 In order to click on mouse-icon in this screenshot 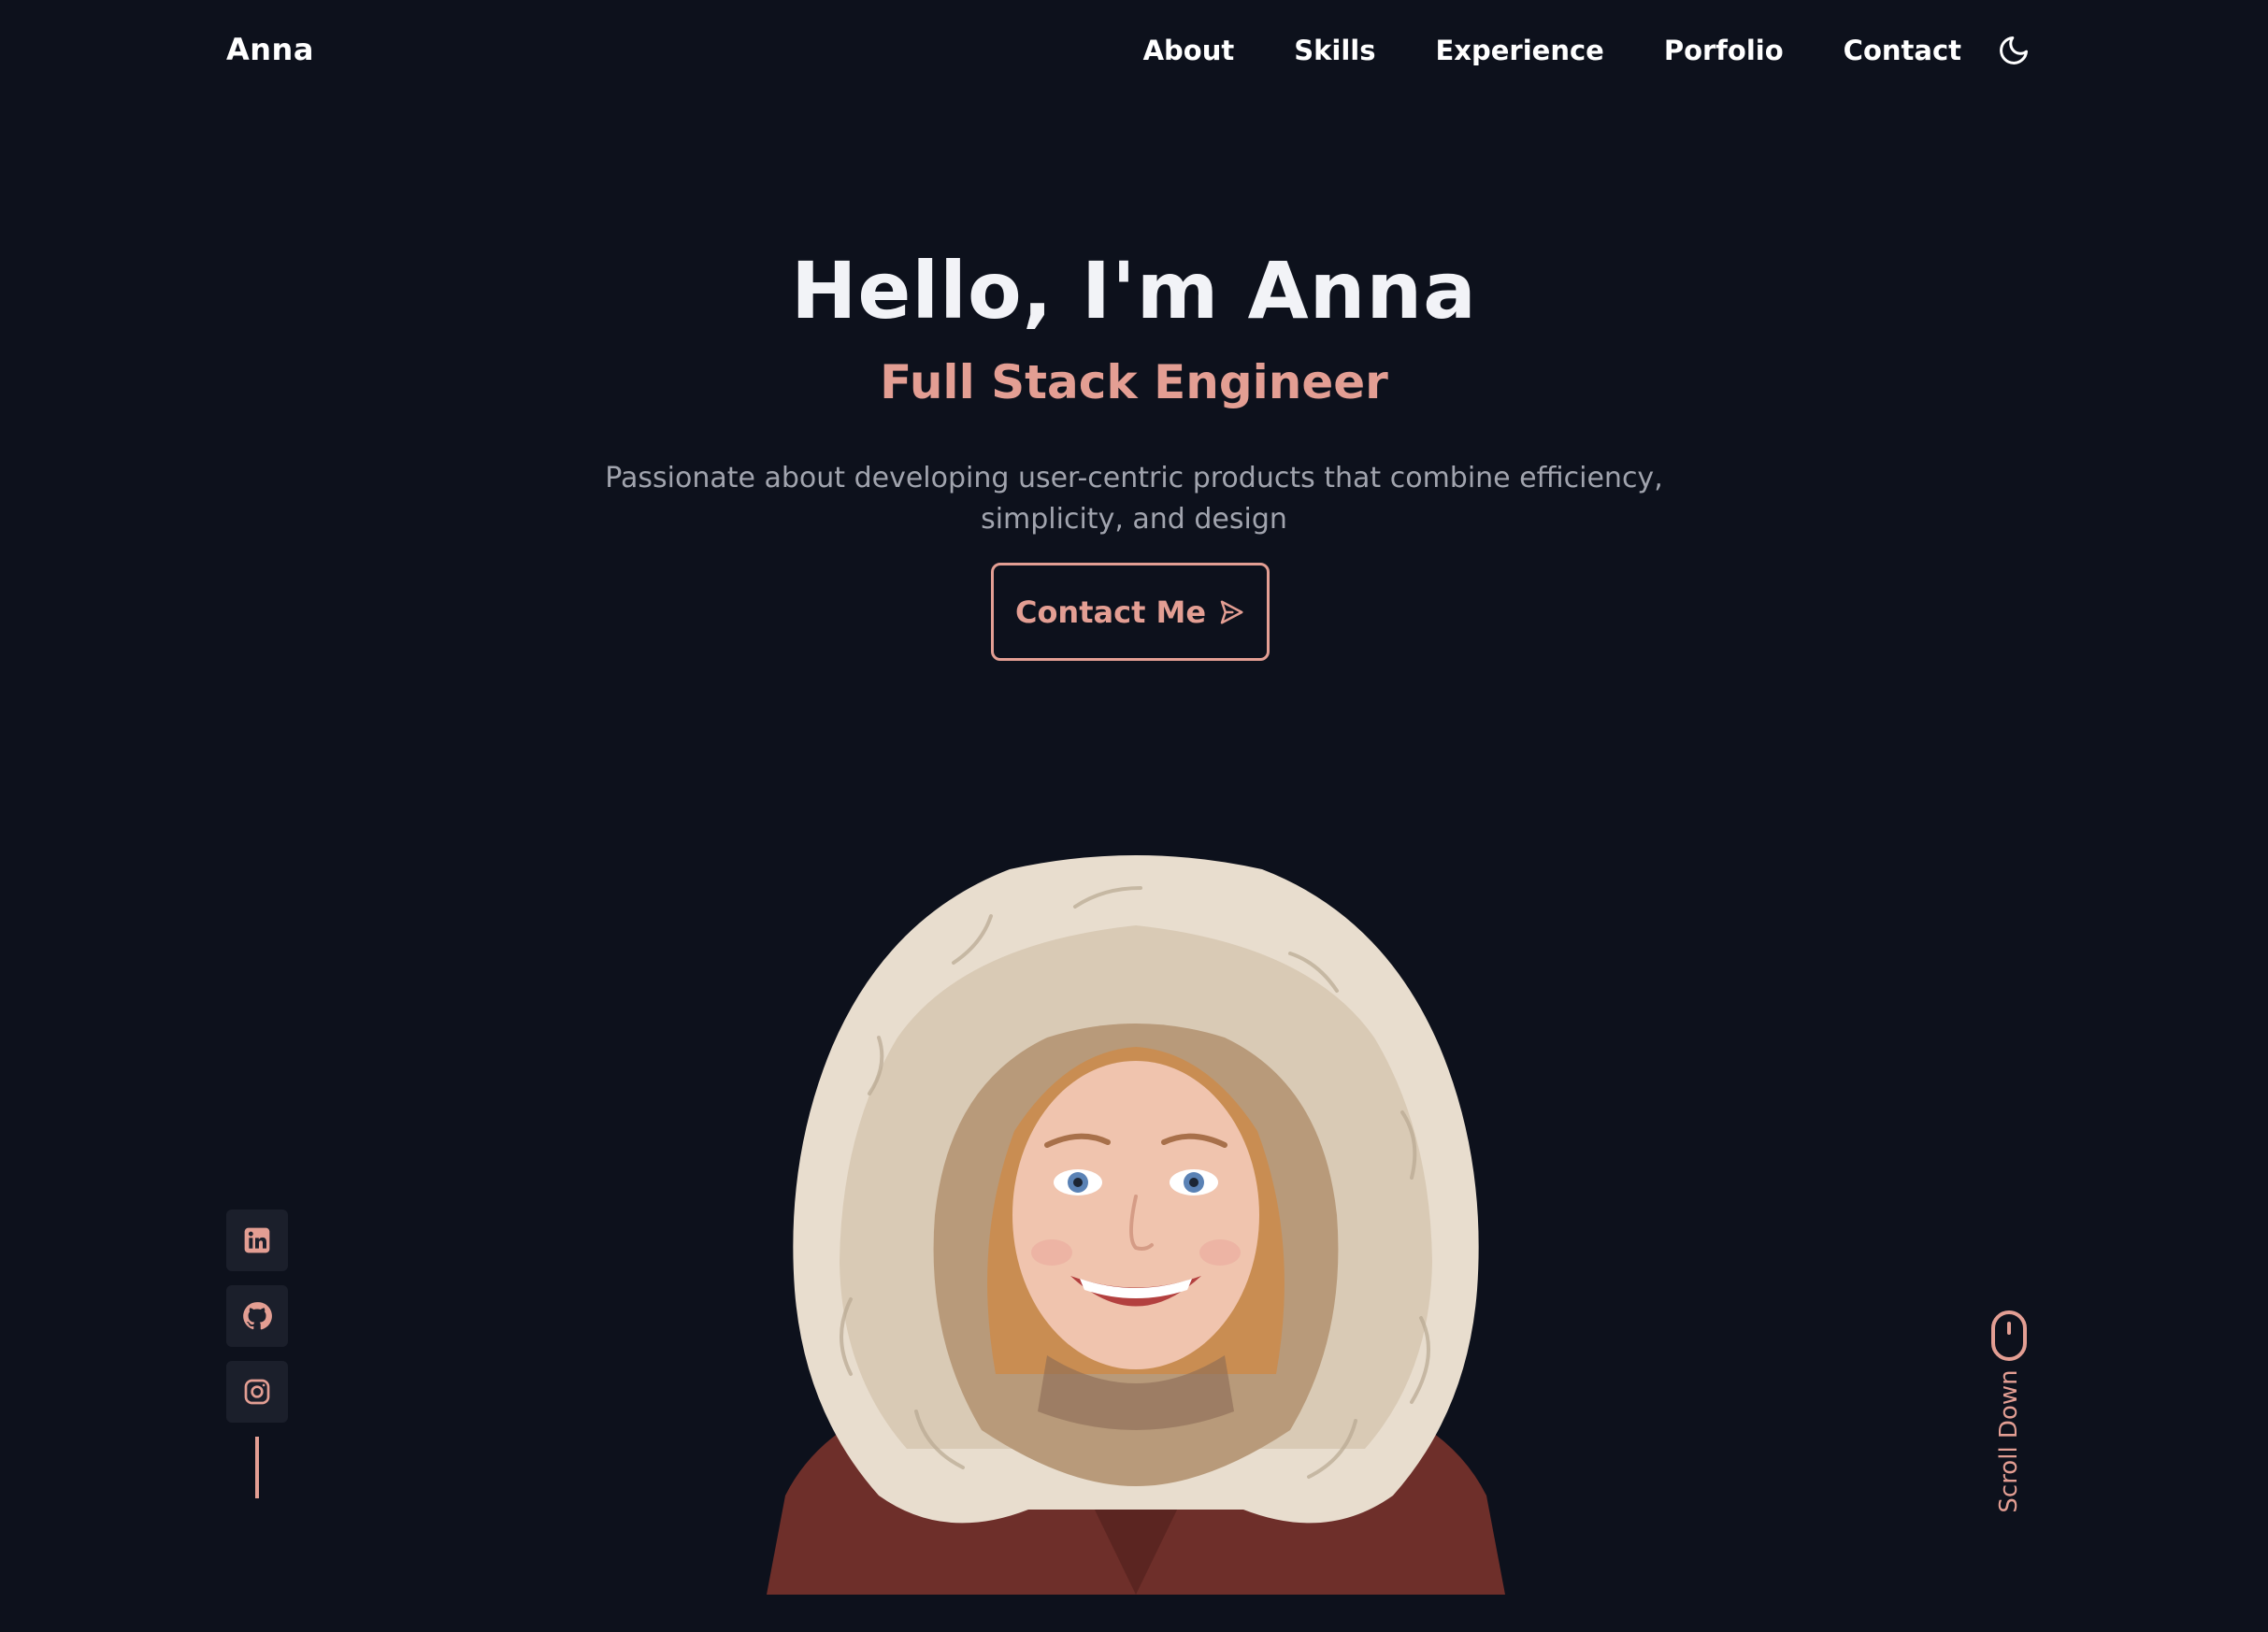, I will do `click(2009, 1335)`.